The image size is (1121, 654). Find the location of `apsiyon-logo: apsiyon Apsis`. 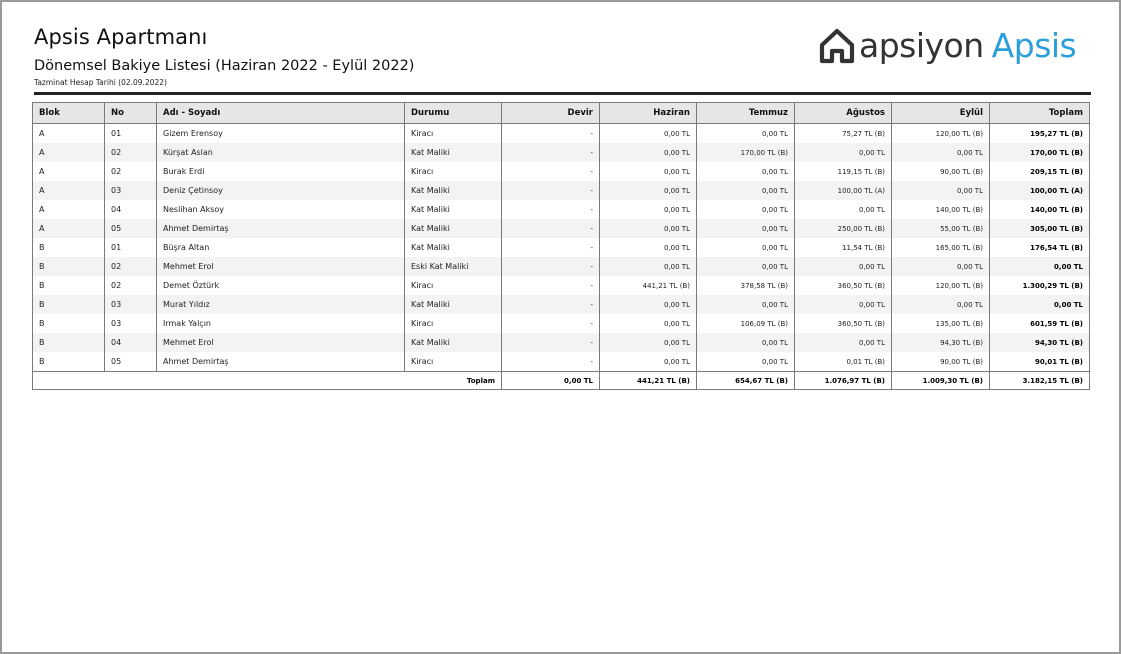

apsiyon-logo: apsiyon Apsis is located at coordinates (947, 45).